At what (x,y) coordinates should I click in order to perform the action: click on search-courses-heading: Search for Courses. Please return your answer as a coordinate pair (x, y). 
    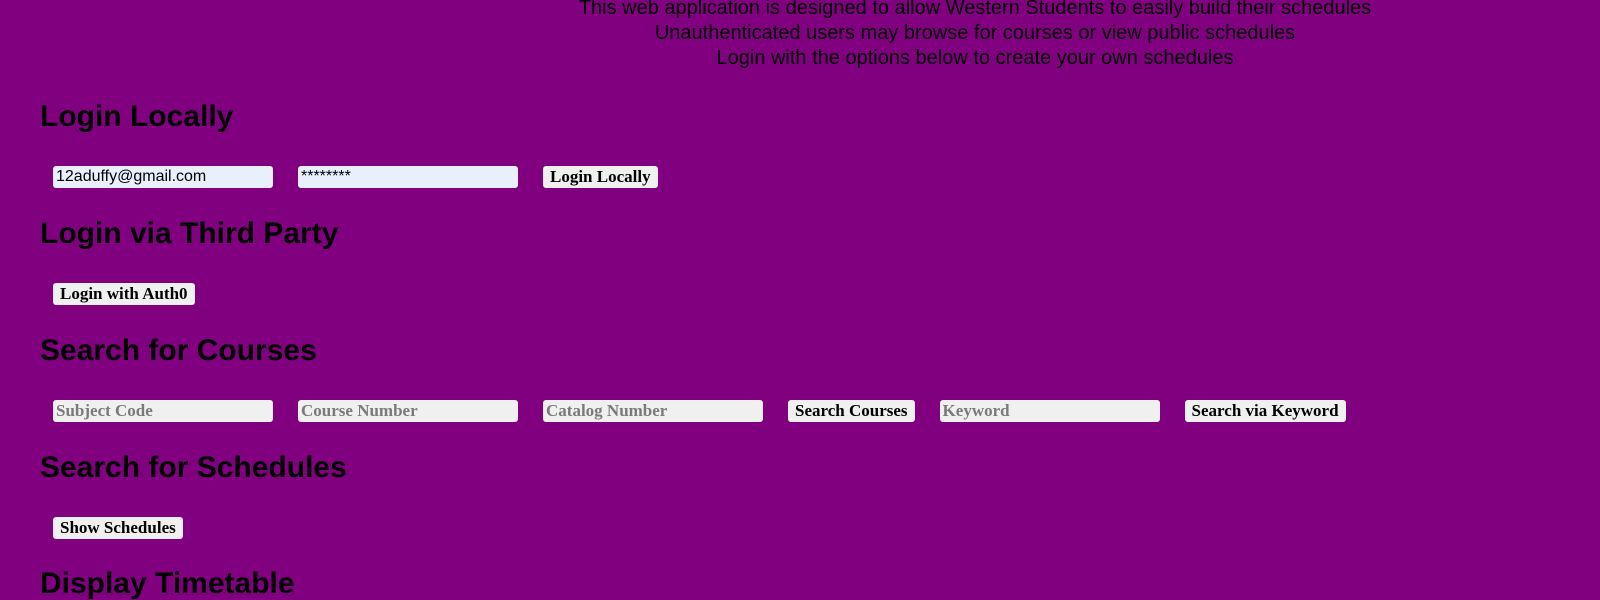
    Looking at the image, I should click on (178, 350).